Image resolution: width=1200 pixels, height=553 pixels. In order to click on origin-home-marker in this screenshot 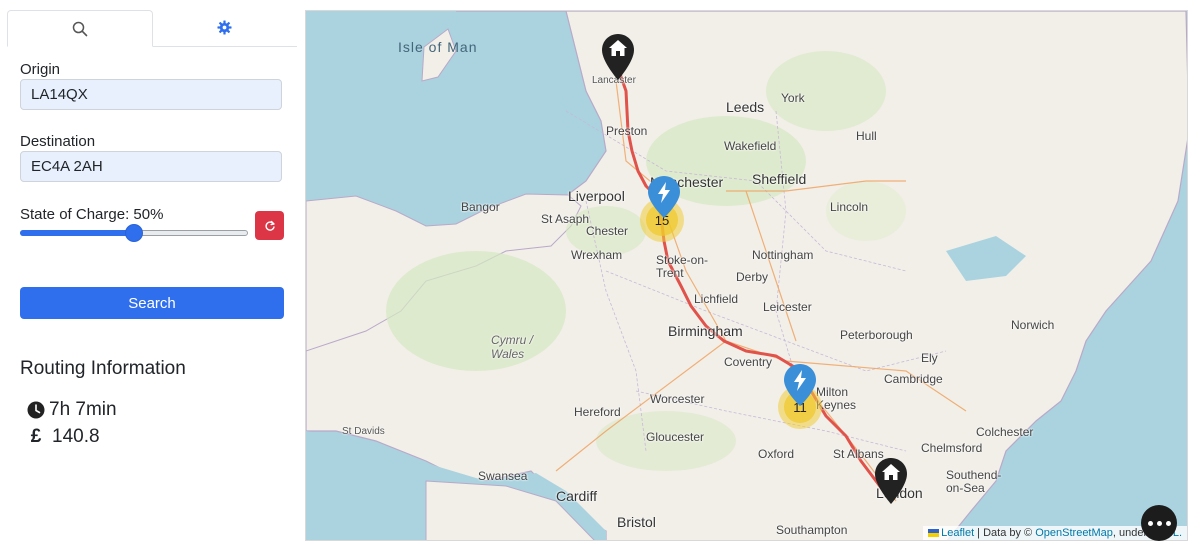, I will do `click(618, 57)`.